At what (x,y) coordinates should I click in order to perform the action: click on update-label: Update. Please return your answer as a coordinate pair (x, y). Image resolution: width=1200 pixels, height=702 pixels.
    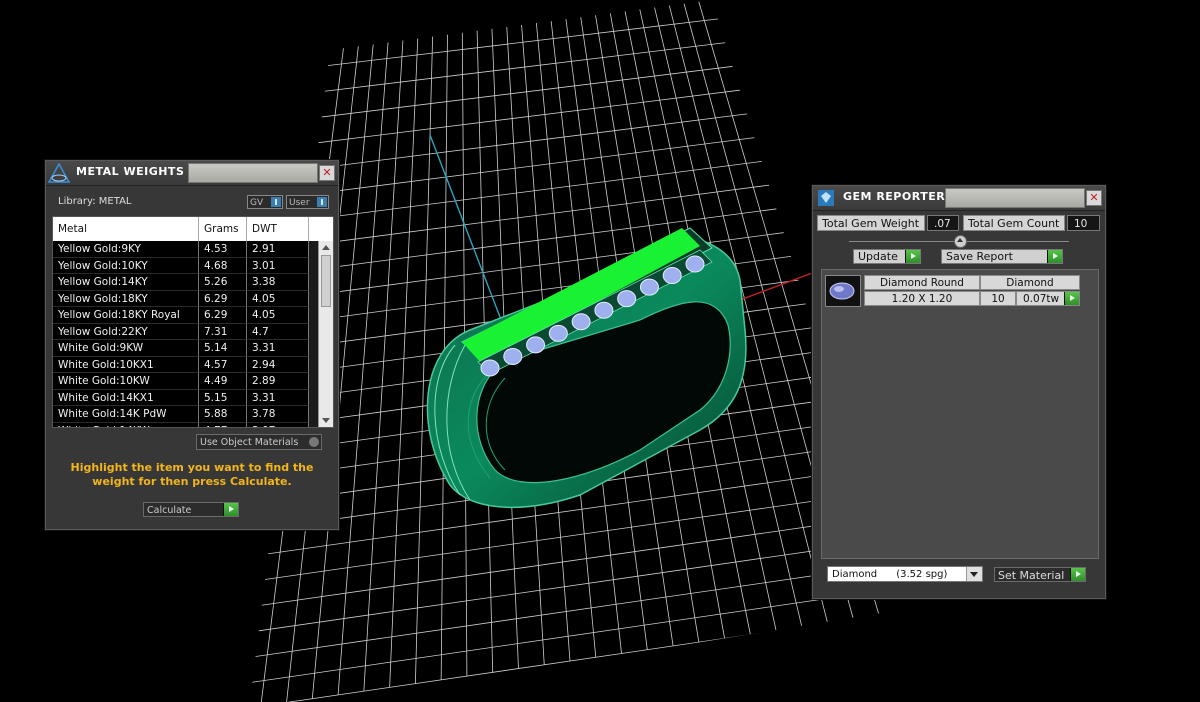
    Looking at the image, I should click on (878, 256).